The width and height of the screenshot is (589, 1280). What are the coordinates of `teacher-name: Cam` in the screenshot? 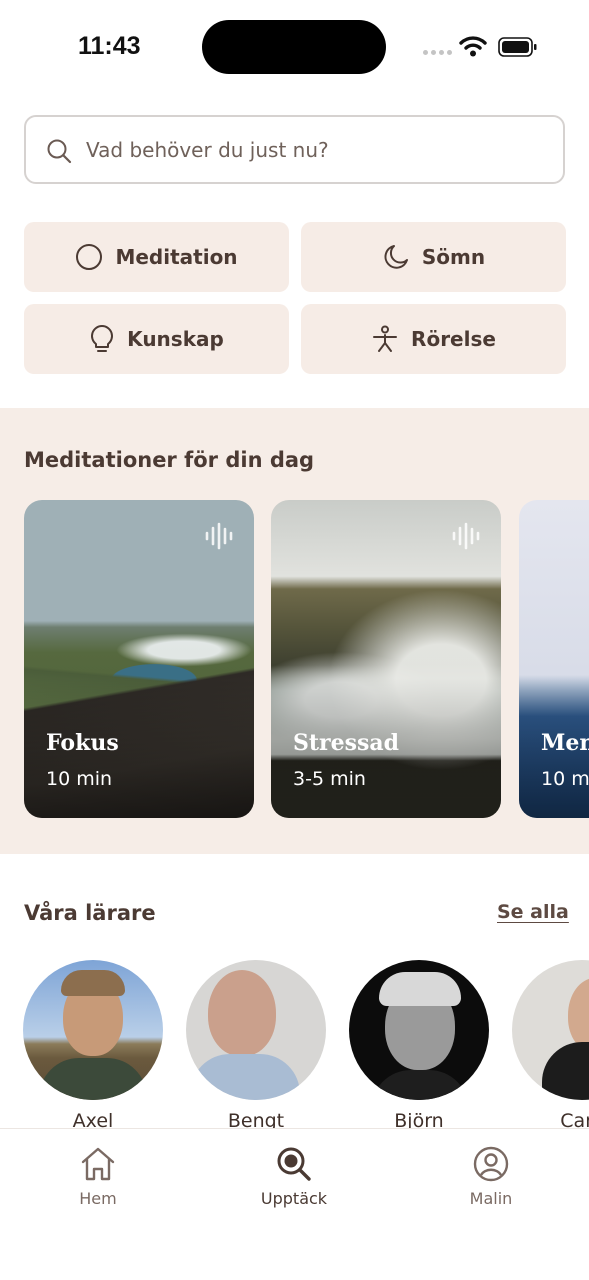 It's located at (574, 1120).